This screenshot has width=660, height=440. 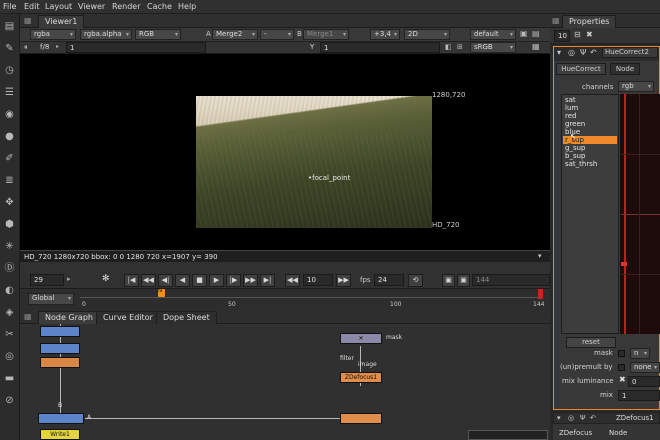 What do you see at coordinates (326, 34) in the screenshot?
I see `b-input-dropdown: Merge1` at bounding box center [326, 34].